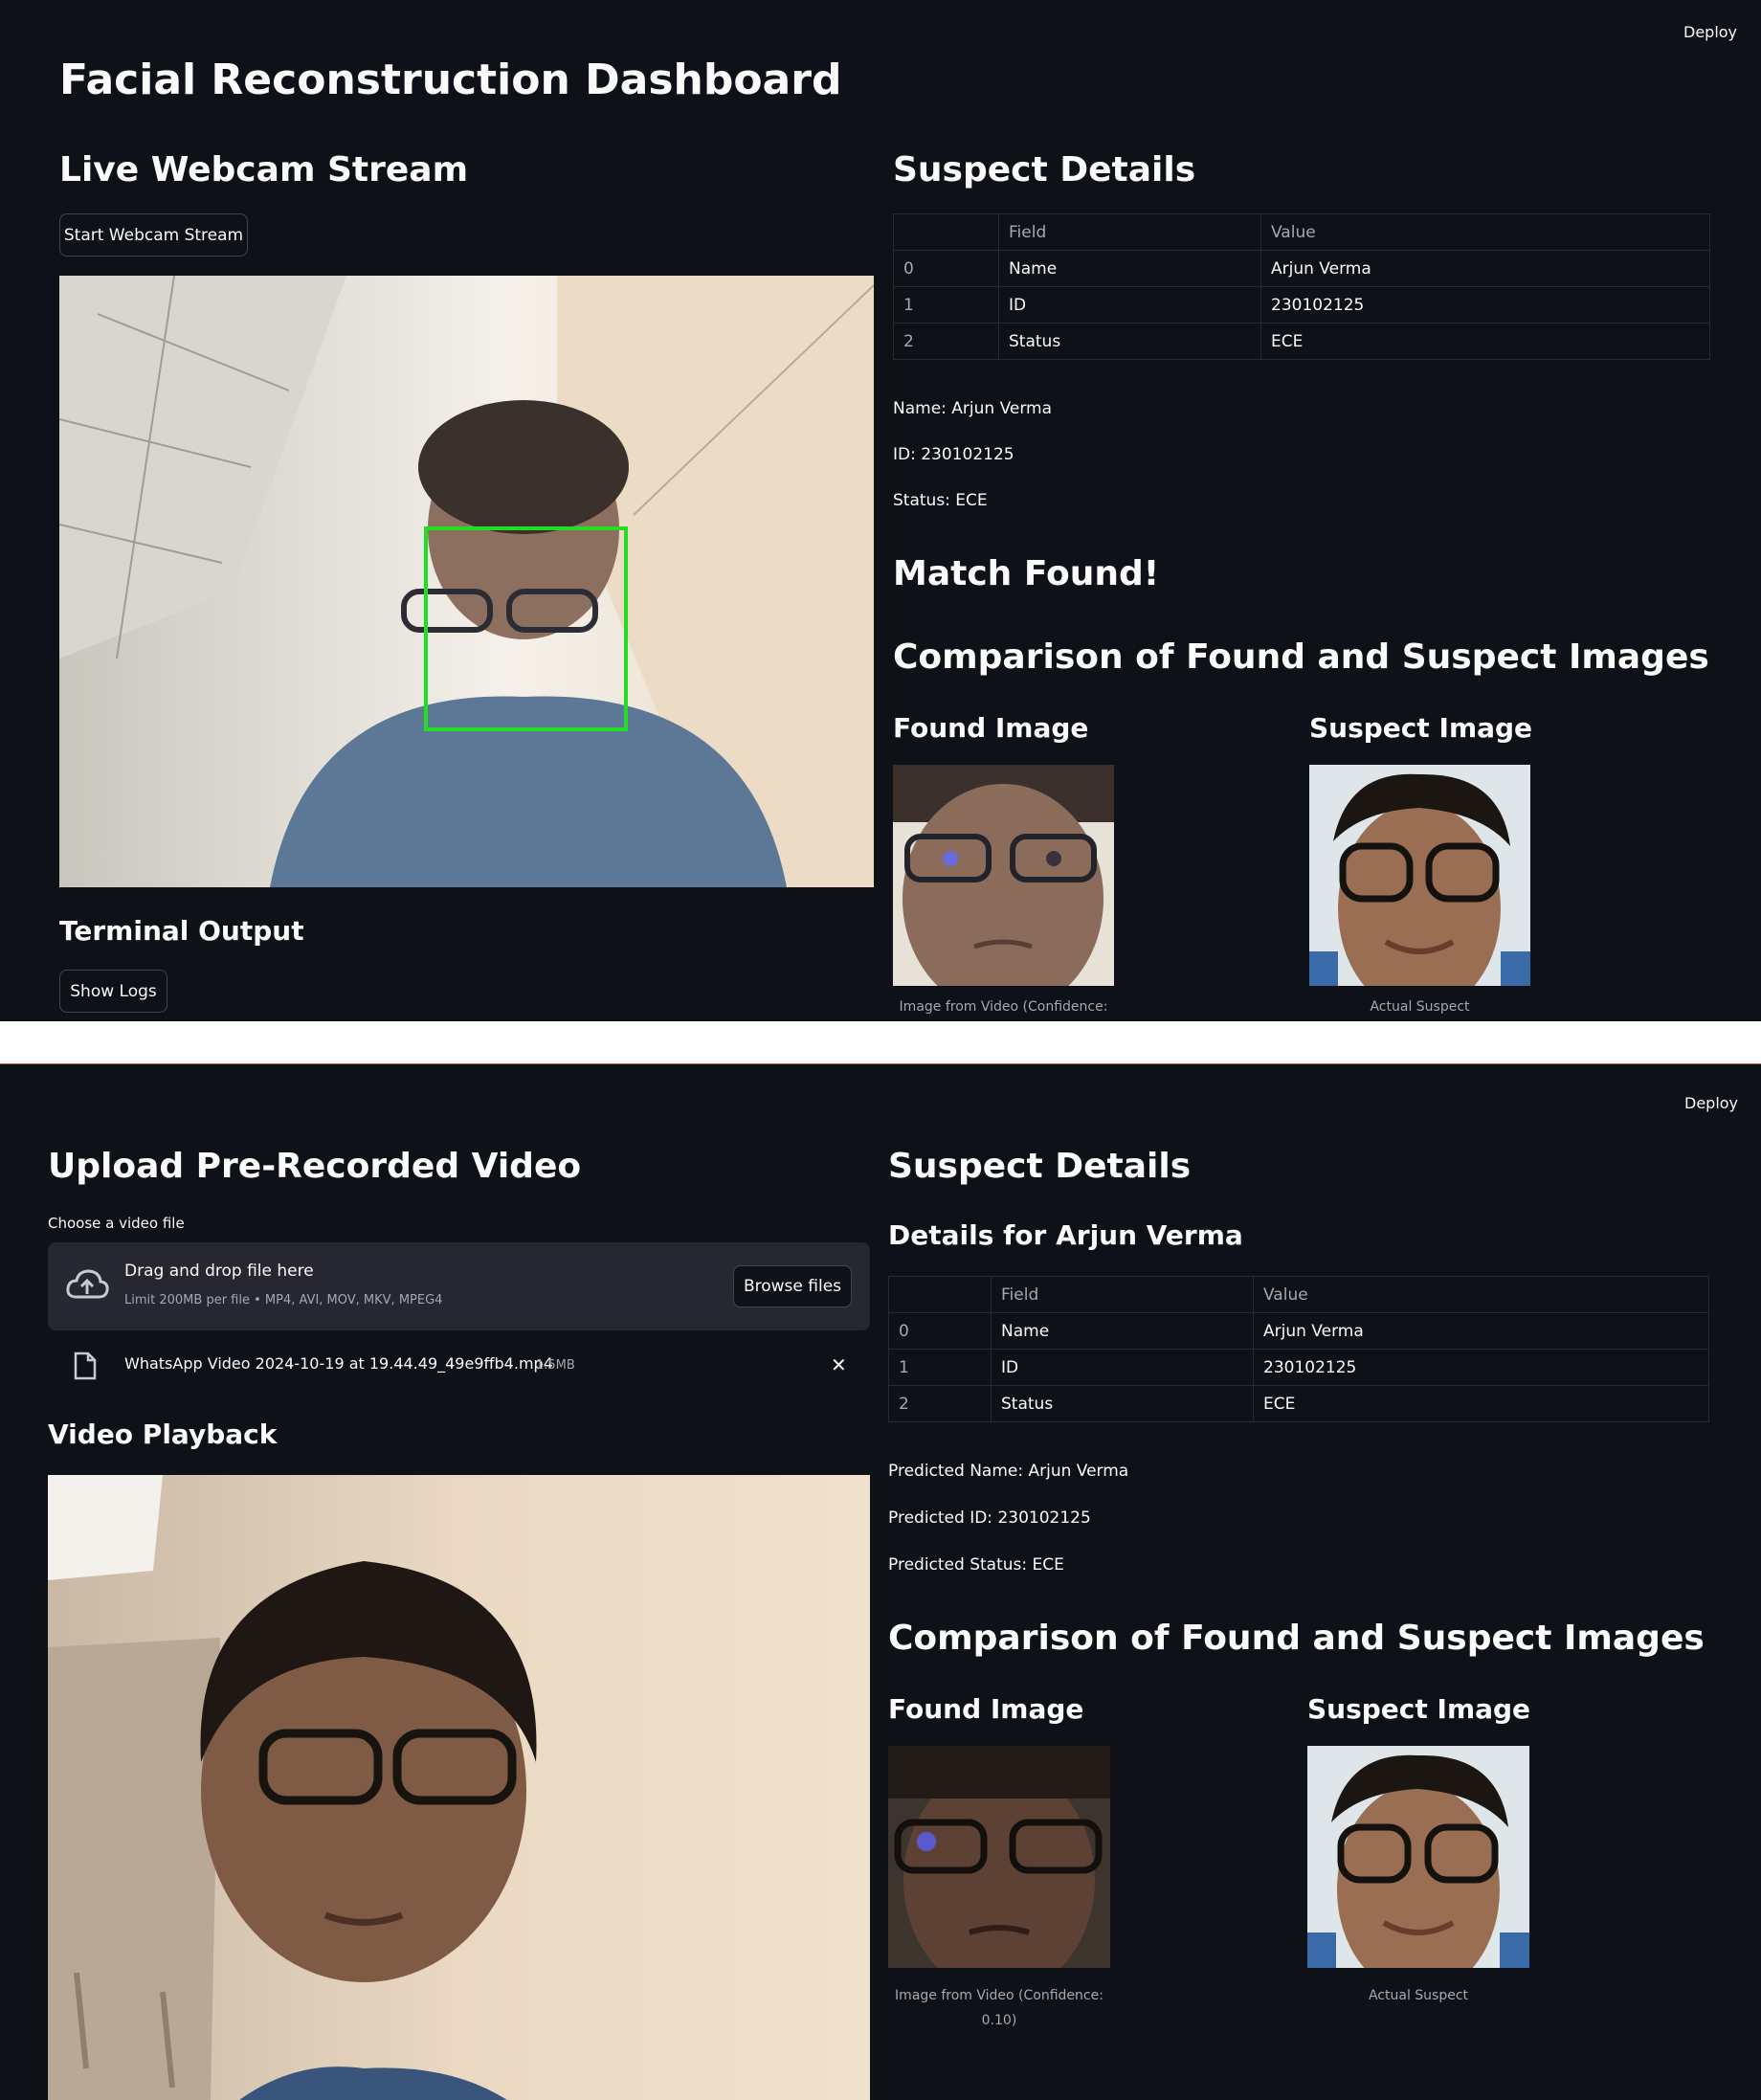 The height and width of the screenshot is (2100, 1761). I want to click on predicted-id-text: Predicted ID: 230102125, so click(989, 1518).